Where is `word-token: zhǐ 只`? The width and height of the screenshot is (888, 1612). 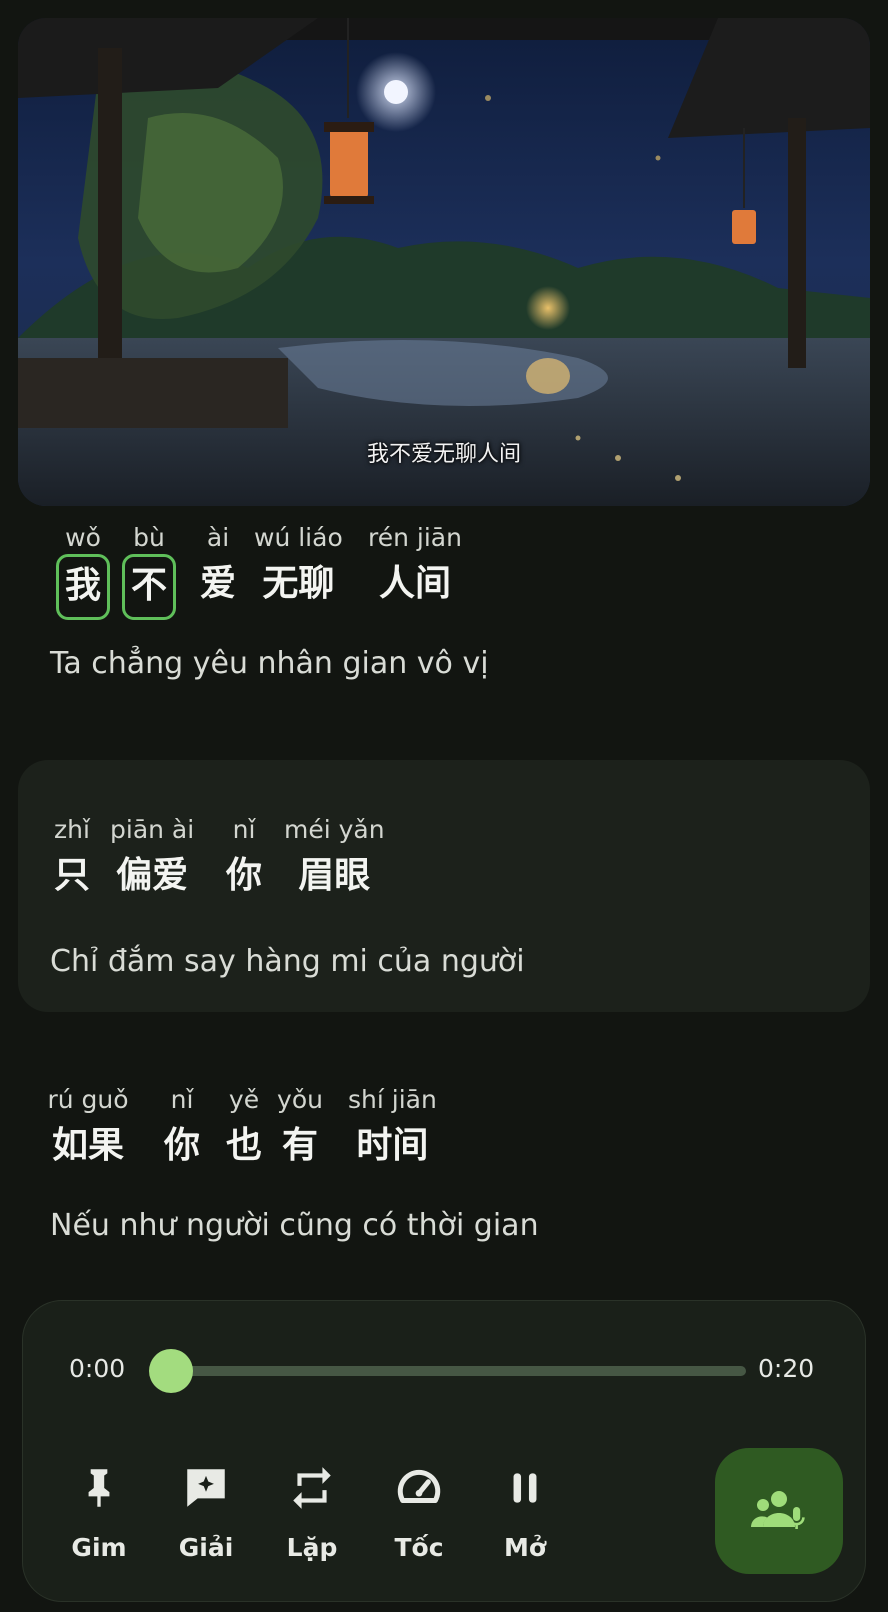
word-token: zhǐ 只 is located at coordinates (72, 861).